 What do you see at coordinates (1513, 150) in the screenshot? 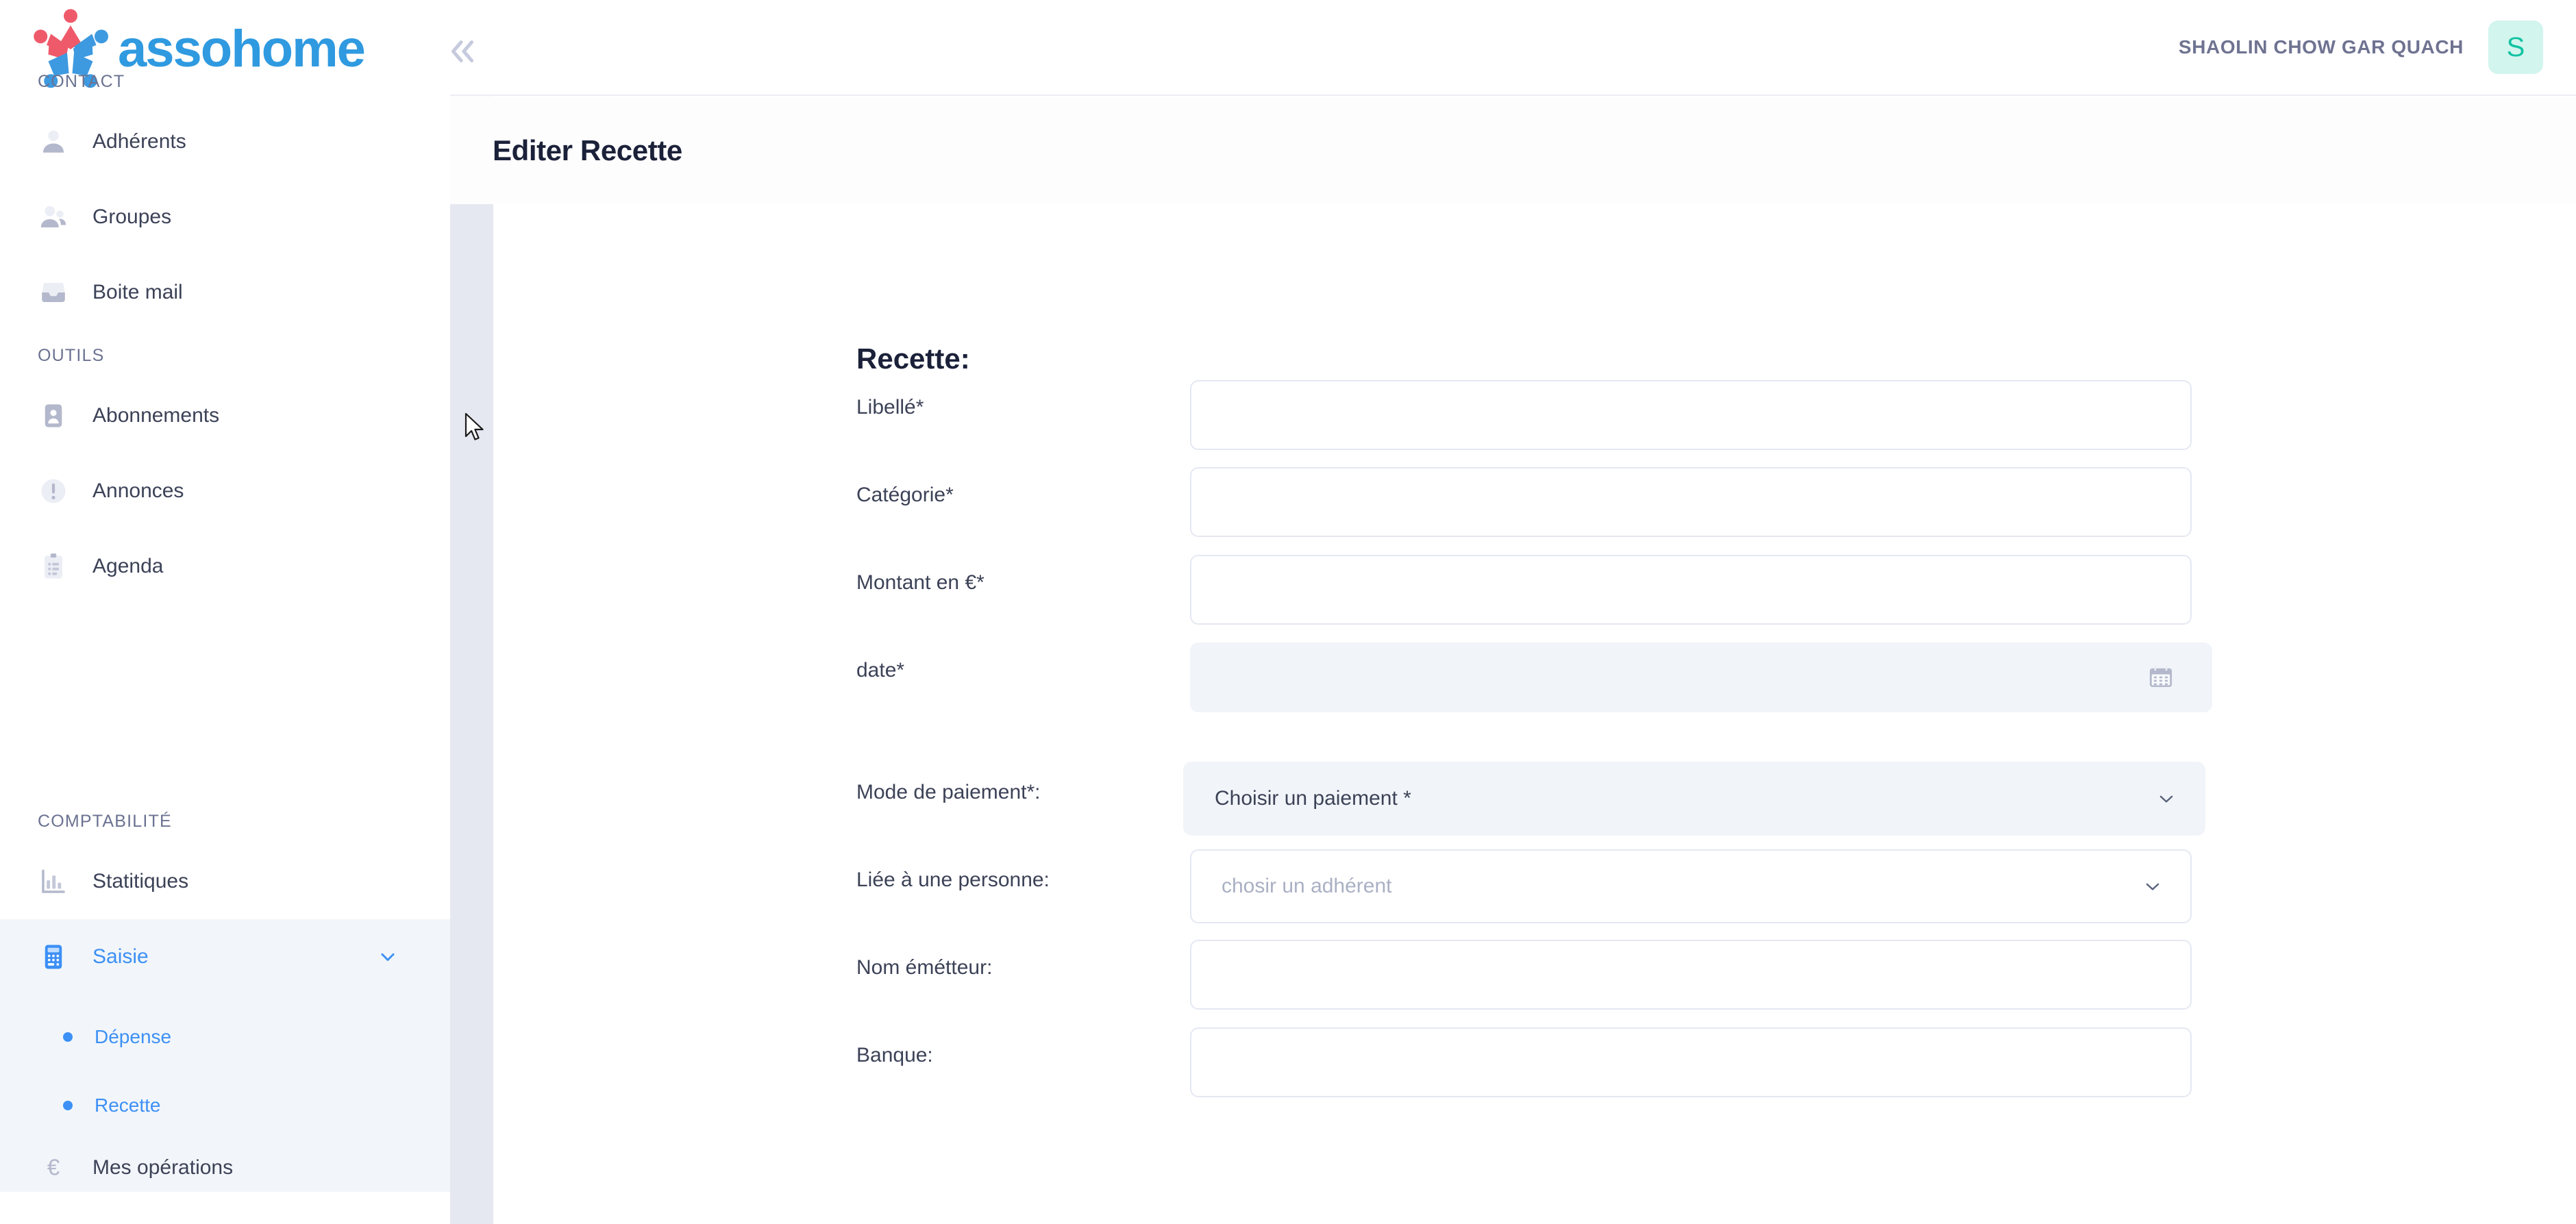
I see `page-title-bar: Editer Recette` at bounding box center [1513, 150].